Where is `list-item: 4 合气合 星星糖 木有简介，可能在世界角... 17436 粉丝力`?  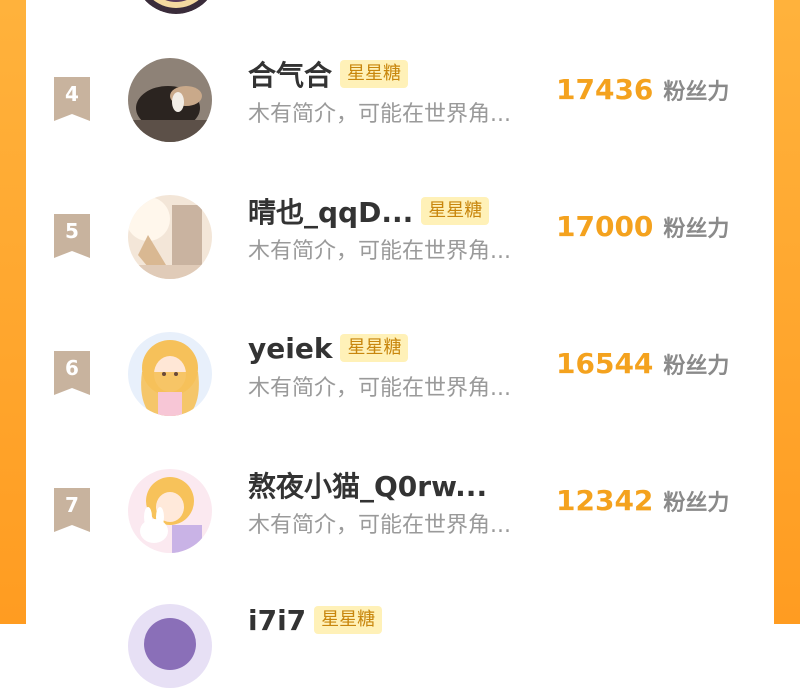 list-item: 4 合气合 星星糖 木有简介，可能在世界角... 17436 粉丝力 is located at coordinates (400, 99).